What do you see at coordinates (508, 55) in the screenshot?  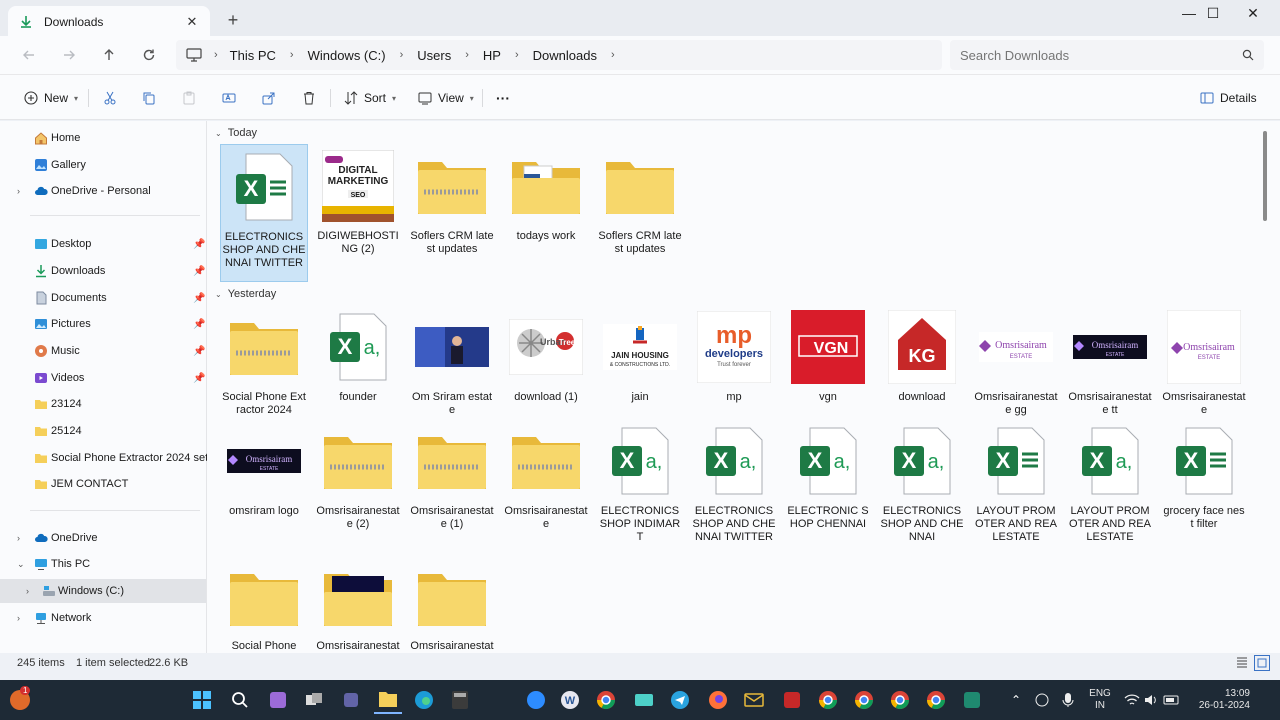 I see `breadcrumb-hp: HP ›` at bounding box center [508, 55].